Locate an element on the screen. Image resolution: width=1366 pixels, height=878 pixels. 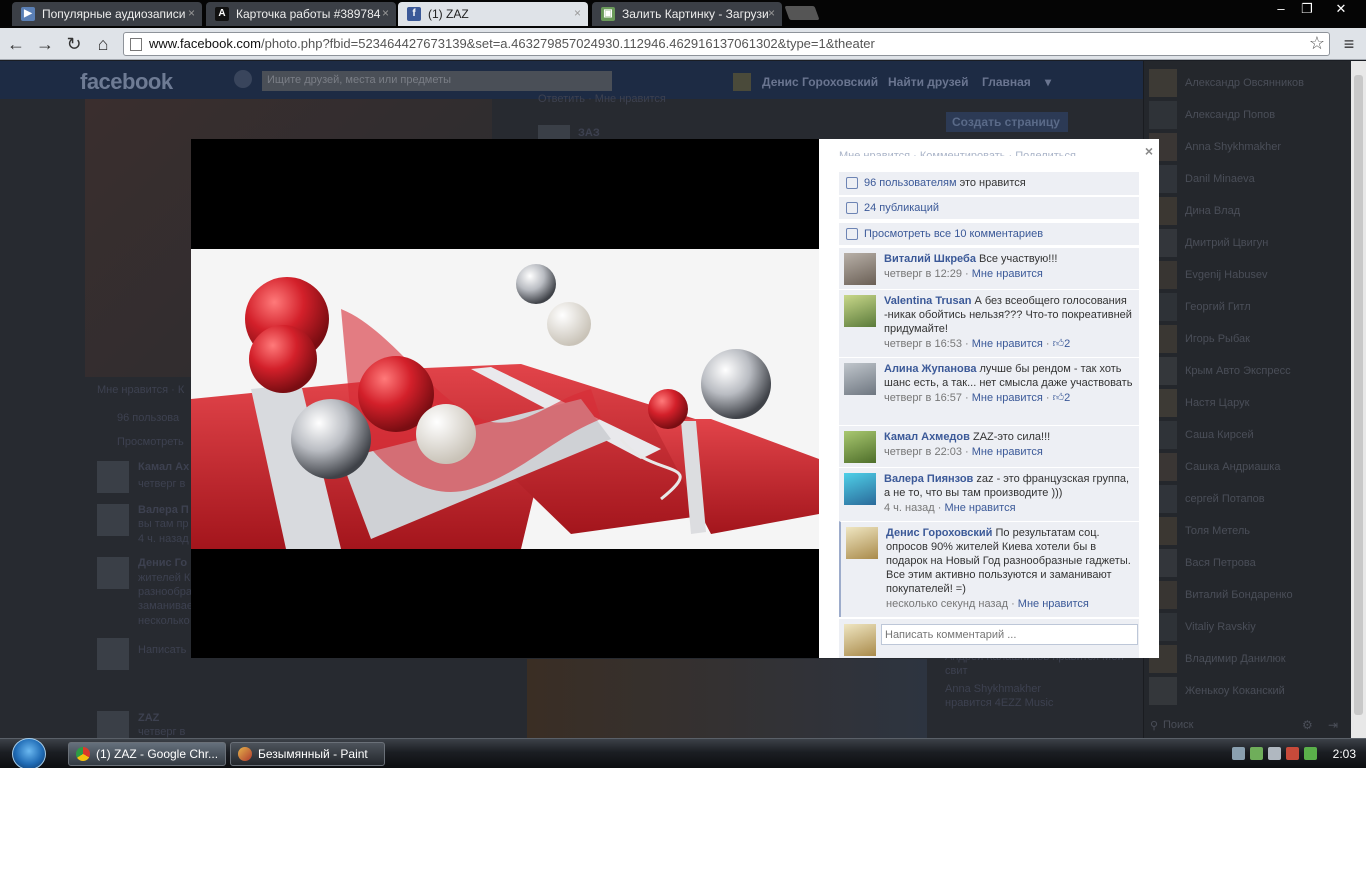
chat-friend-row: Женькоу Коканский is located at coordinates (1249, 691).